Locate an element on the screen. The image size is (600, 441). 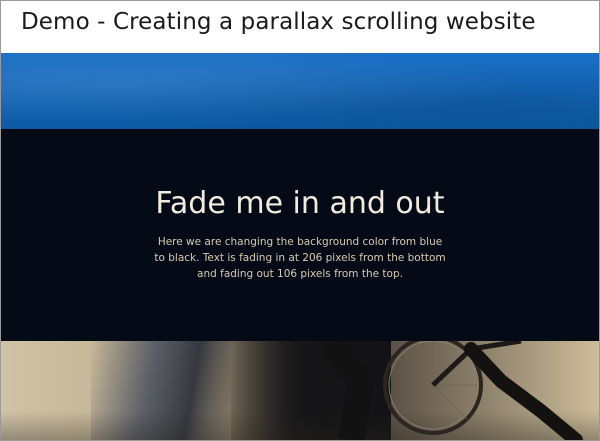
bicycle-graphic is located at coordinates (451, 390).